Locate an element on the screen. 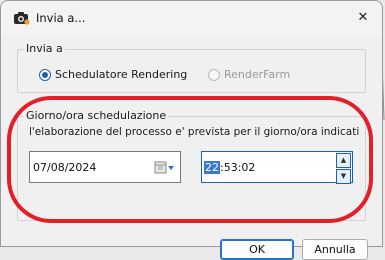 The image size is (385, 260). title-bar: Invia a... ✕ is located at coordinates (191, 18).